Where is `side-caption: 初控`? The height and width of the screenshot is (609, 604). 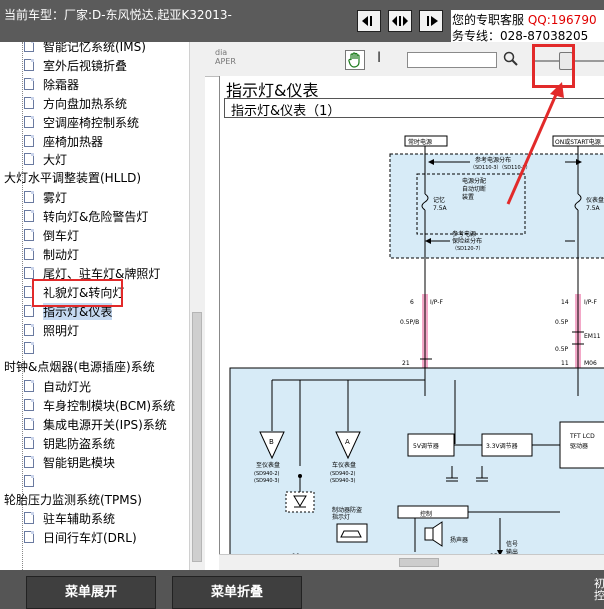
side-caption: 初控 is located at coordinates (599, 590).